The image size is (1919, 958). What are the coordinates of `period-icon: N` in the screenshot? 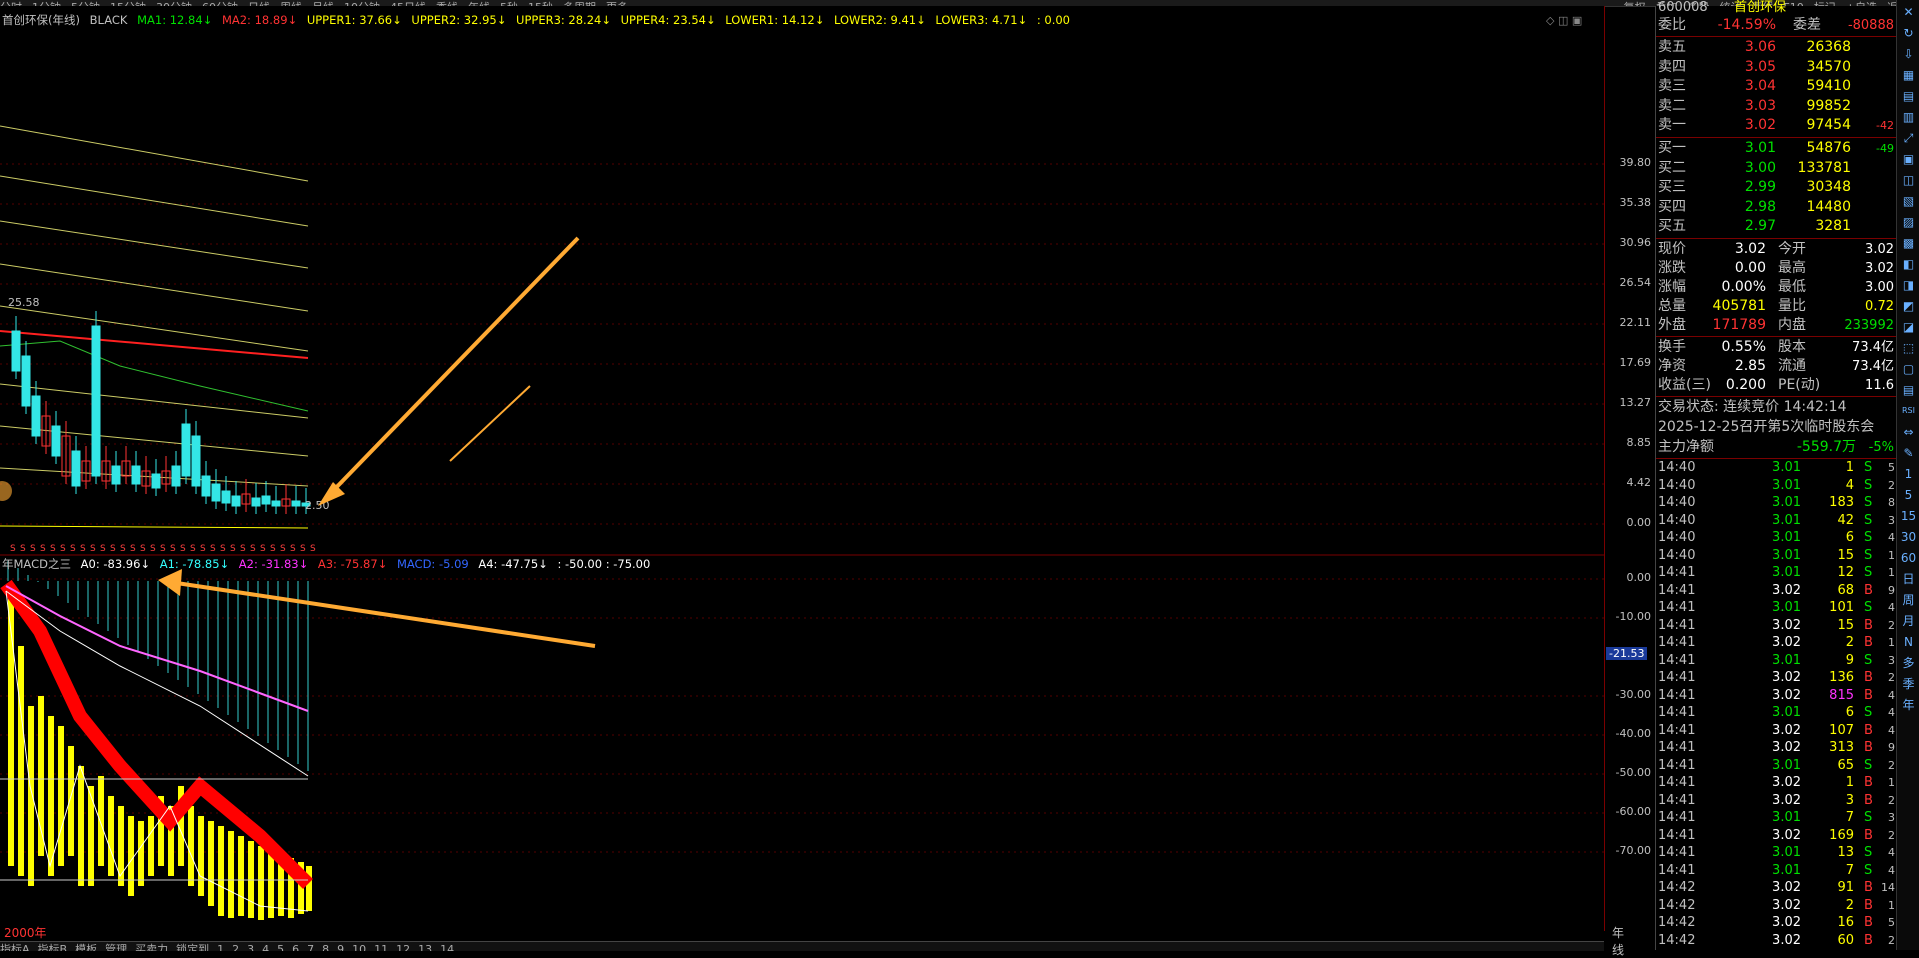 It's located at (1909, 642).